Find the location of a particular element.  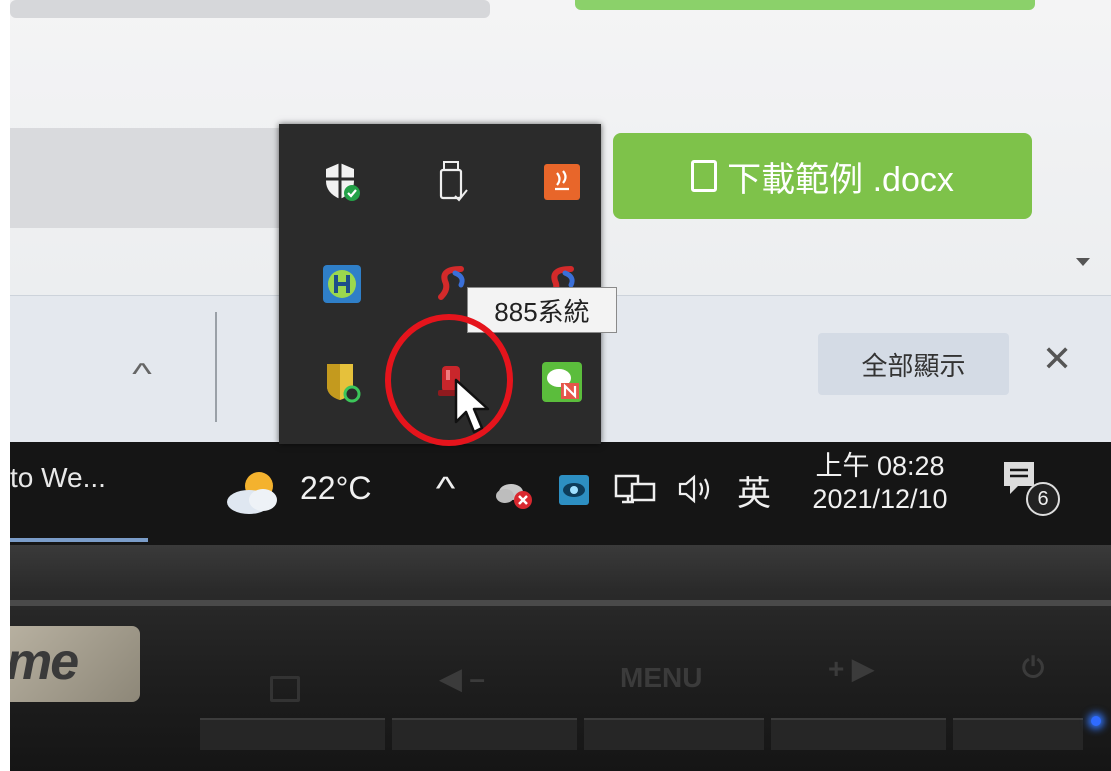

temperature-text: 22°C is located at coordinates (336, 488).